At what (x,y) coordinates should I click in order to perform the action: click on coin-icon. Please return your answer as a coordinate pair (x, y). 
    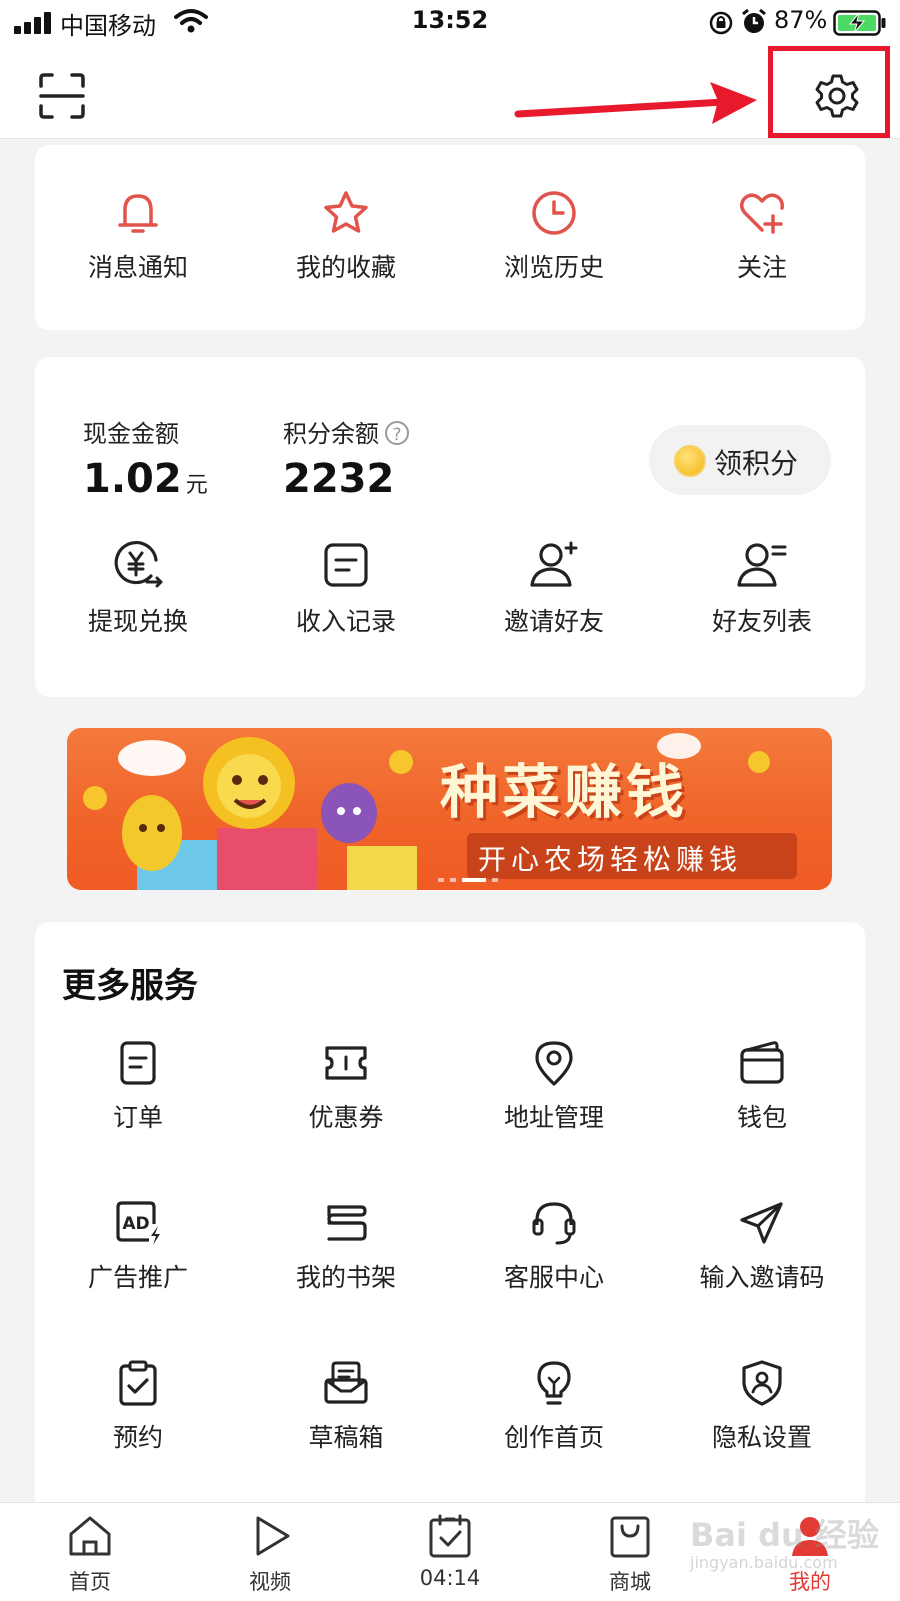
    Looking at the image, I should click on (690, 461).